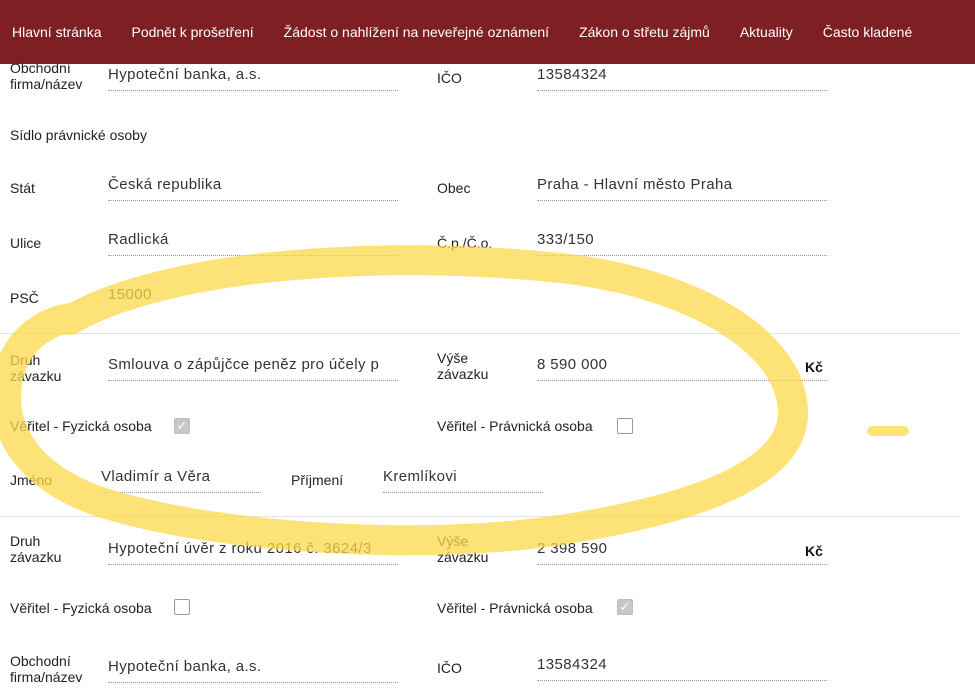 The image size is (975, 695). What do you see at coordinates (682, 552) in the screenshot?
I see `liability-amount-field: 2 398 590` at bounding box center [682, 552].